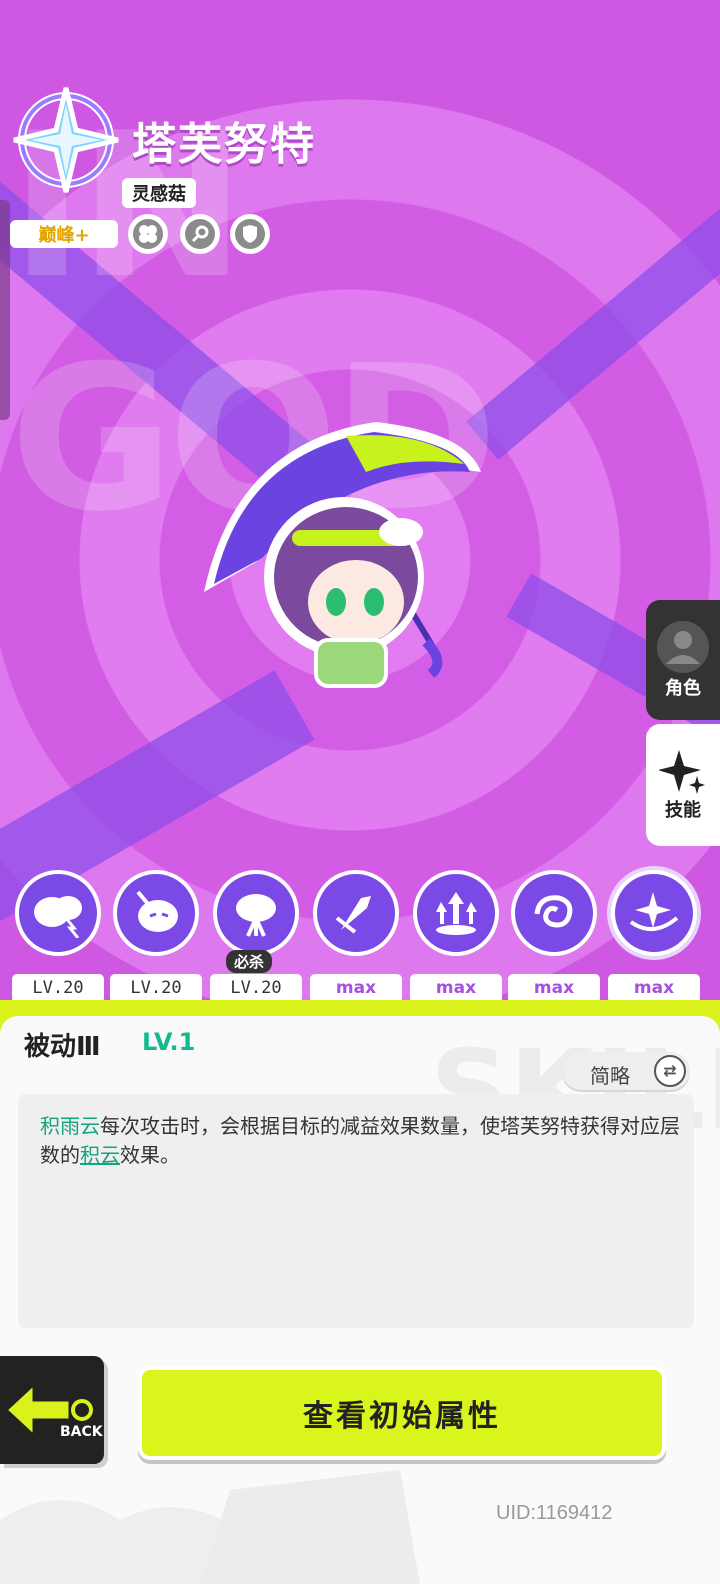  Describe the element at coordinates (100, 1155) in the screenshot. I see `keyword-link: 积云` at that location.